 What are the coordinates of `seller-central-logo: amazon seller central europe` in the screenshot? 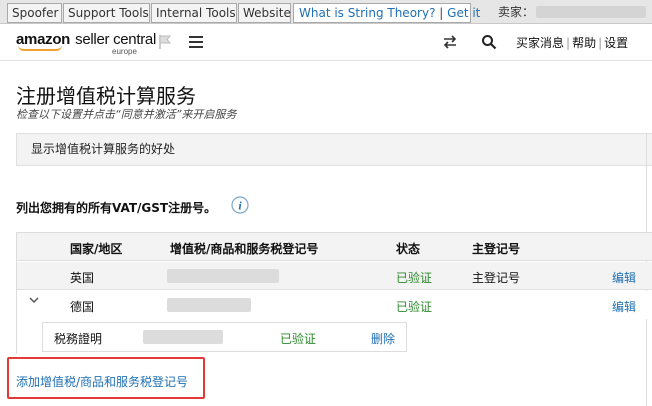 It's located at (86, 42).